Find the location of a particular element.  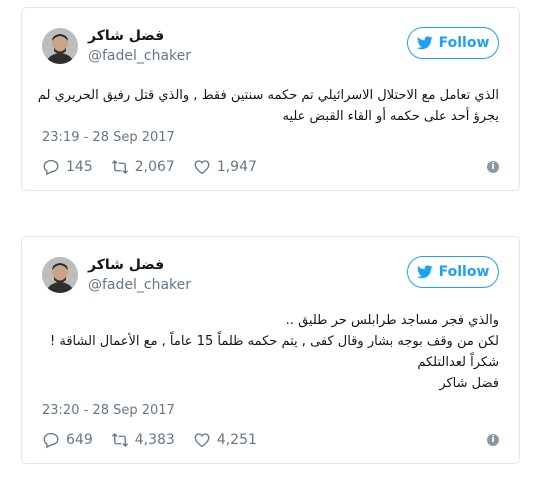

retweet-count: 4,383 is located at coordinates (154, 440).